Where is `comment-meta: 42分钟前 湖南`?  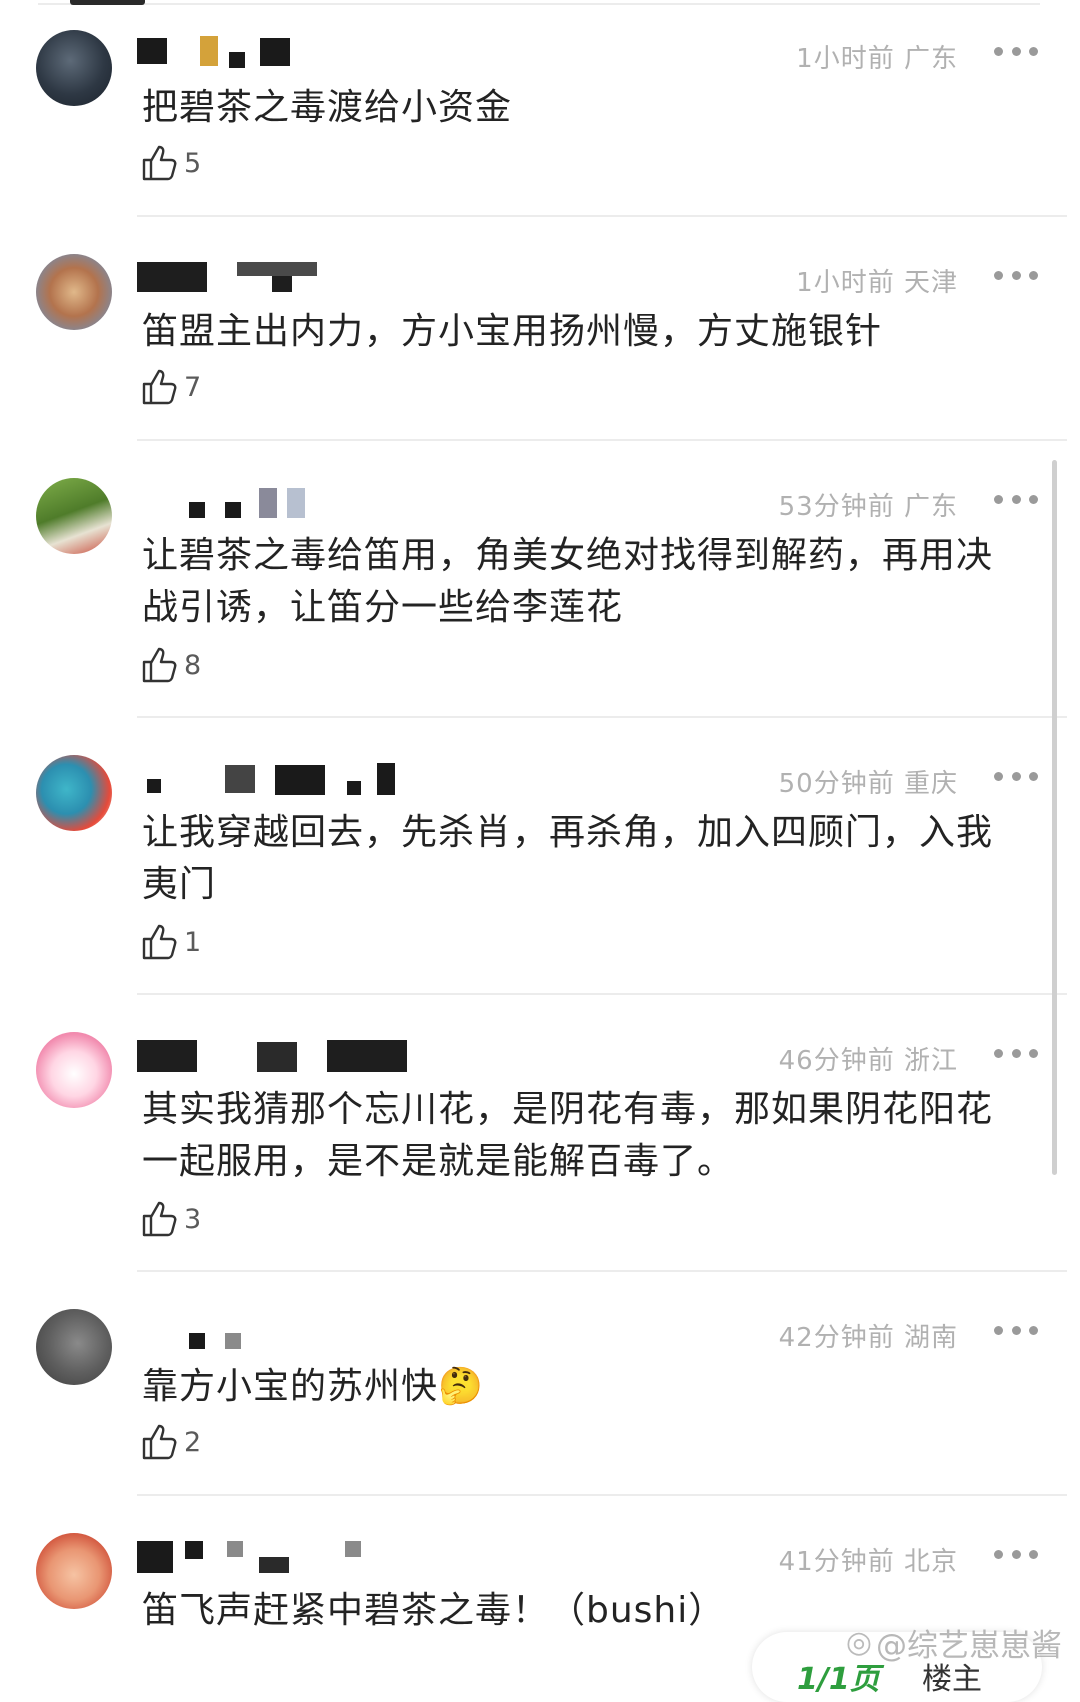 comment-meta: 42分钟前 湖南 is located at coordinates (868, 1335).